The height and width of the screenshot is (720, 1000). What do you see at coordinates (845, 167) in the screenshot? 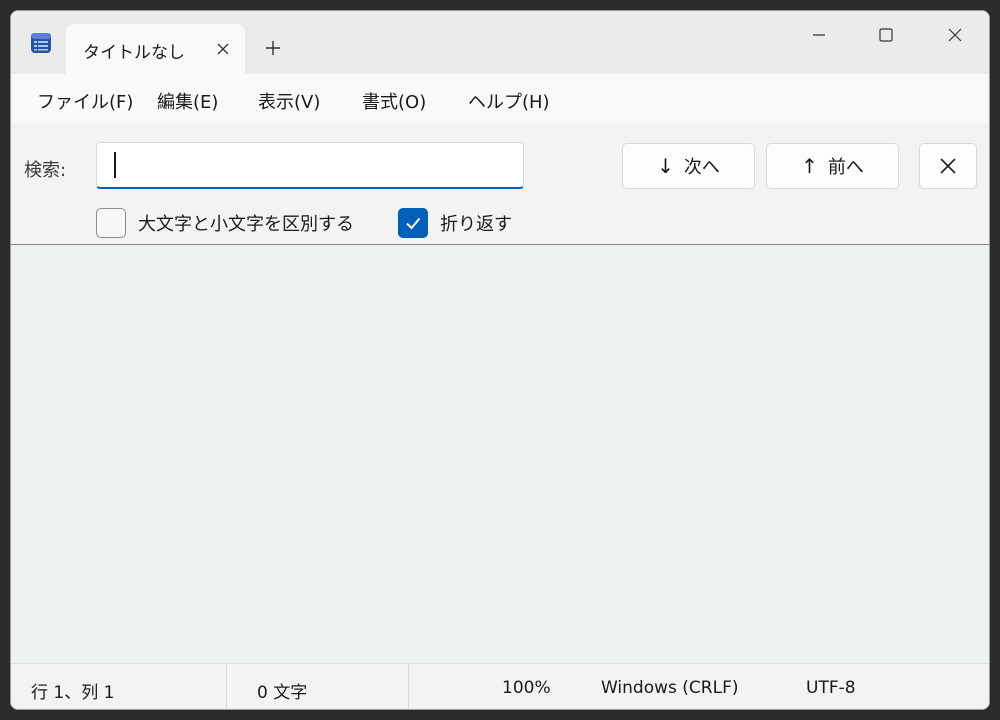
I see `find-prev-label: 前へ` at bounding box center [845, 167].